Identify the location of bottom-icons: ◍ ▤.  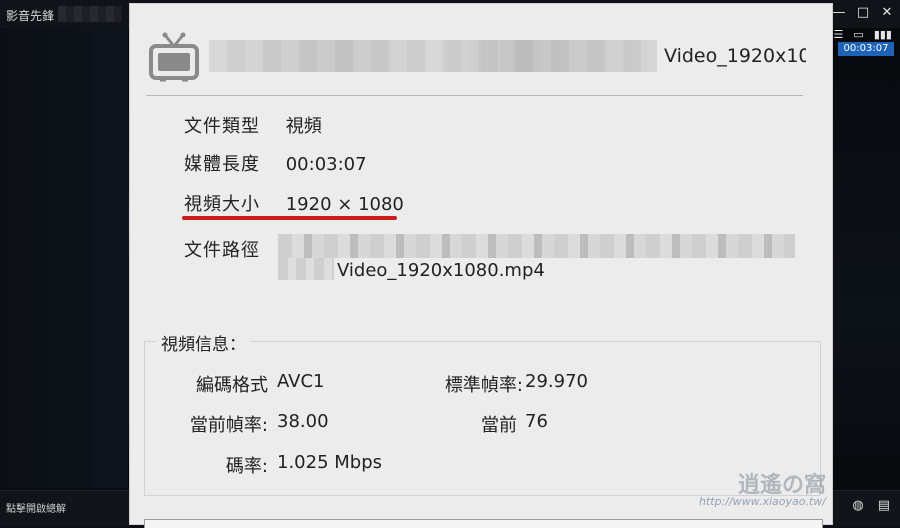
(871, 505).